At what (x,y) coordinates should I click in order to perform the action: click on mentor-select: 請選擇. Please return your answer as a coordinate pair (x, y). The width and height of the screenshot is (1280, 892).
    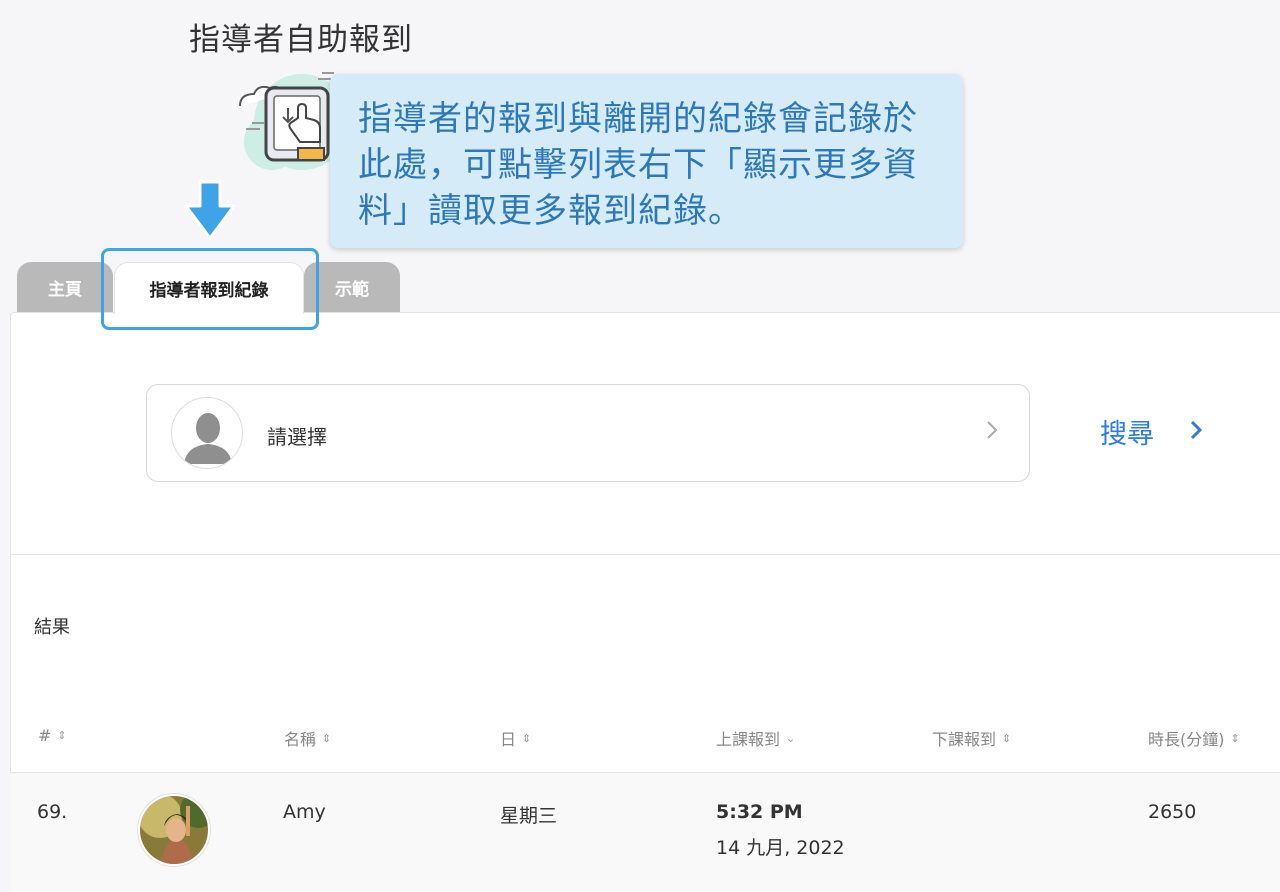
    Looking at the image, I should click on (588, 433).